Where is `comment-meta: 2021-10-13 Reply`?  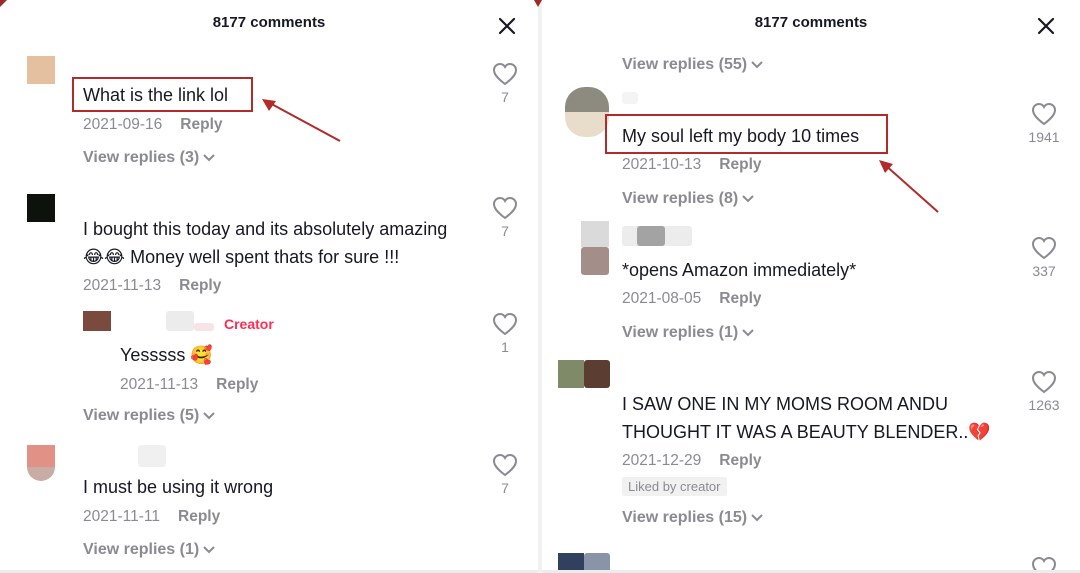
comment-meta: 2021-10-13 Reply is located at coordinates (692, 165).